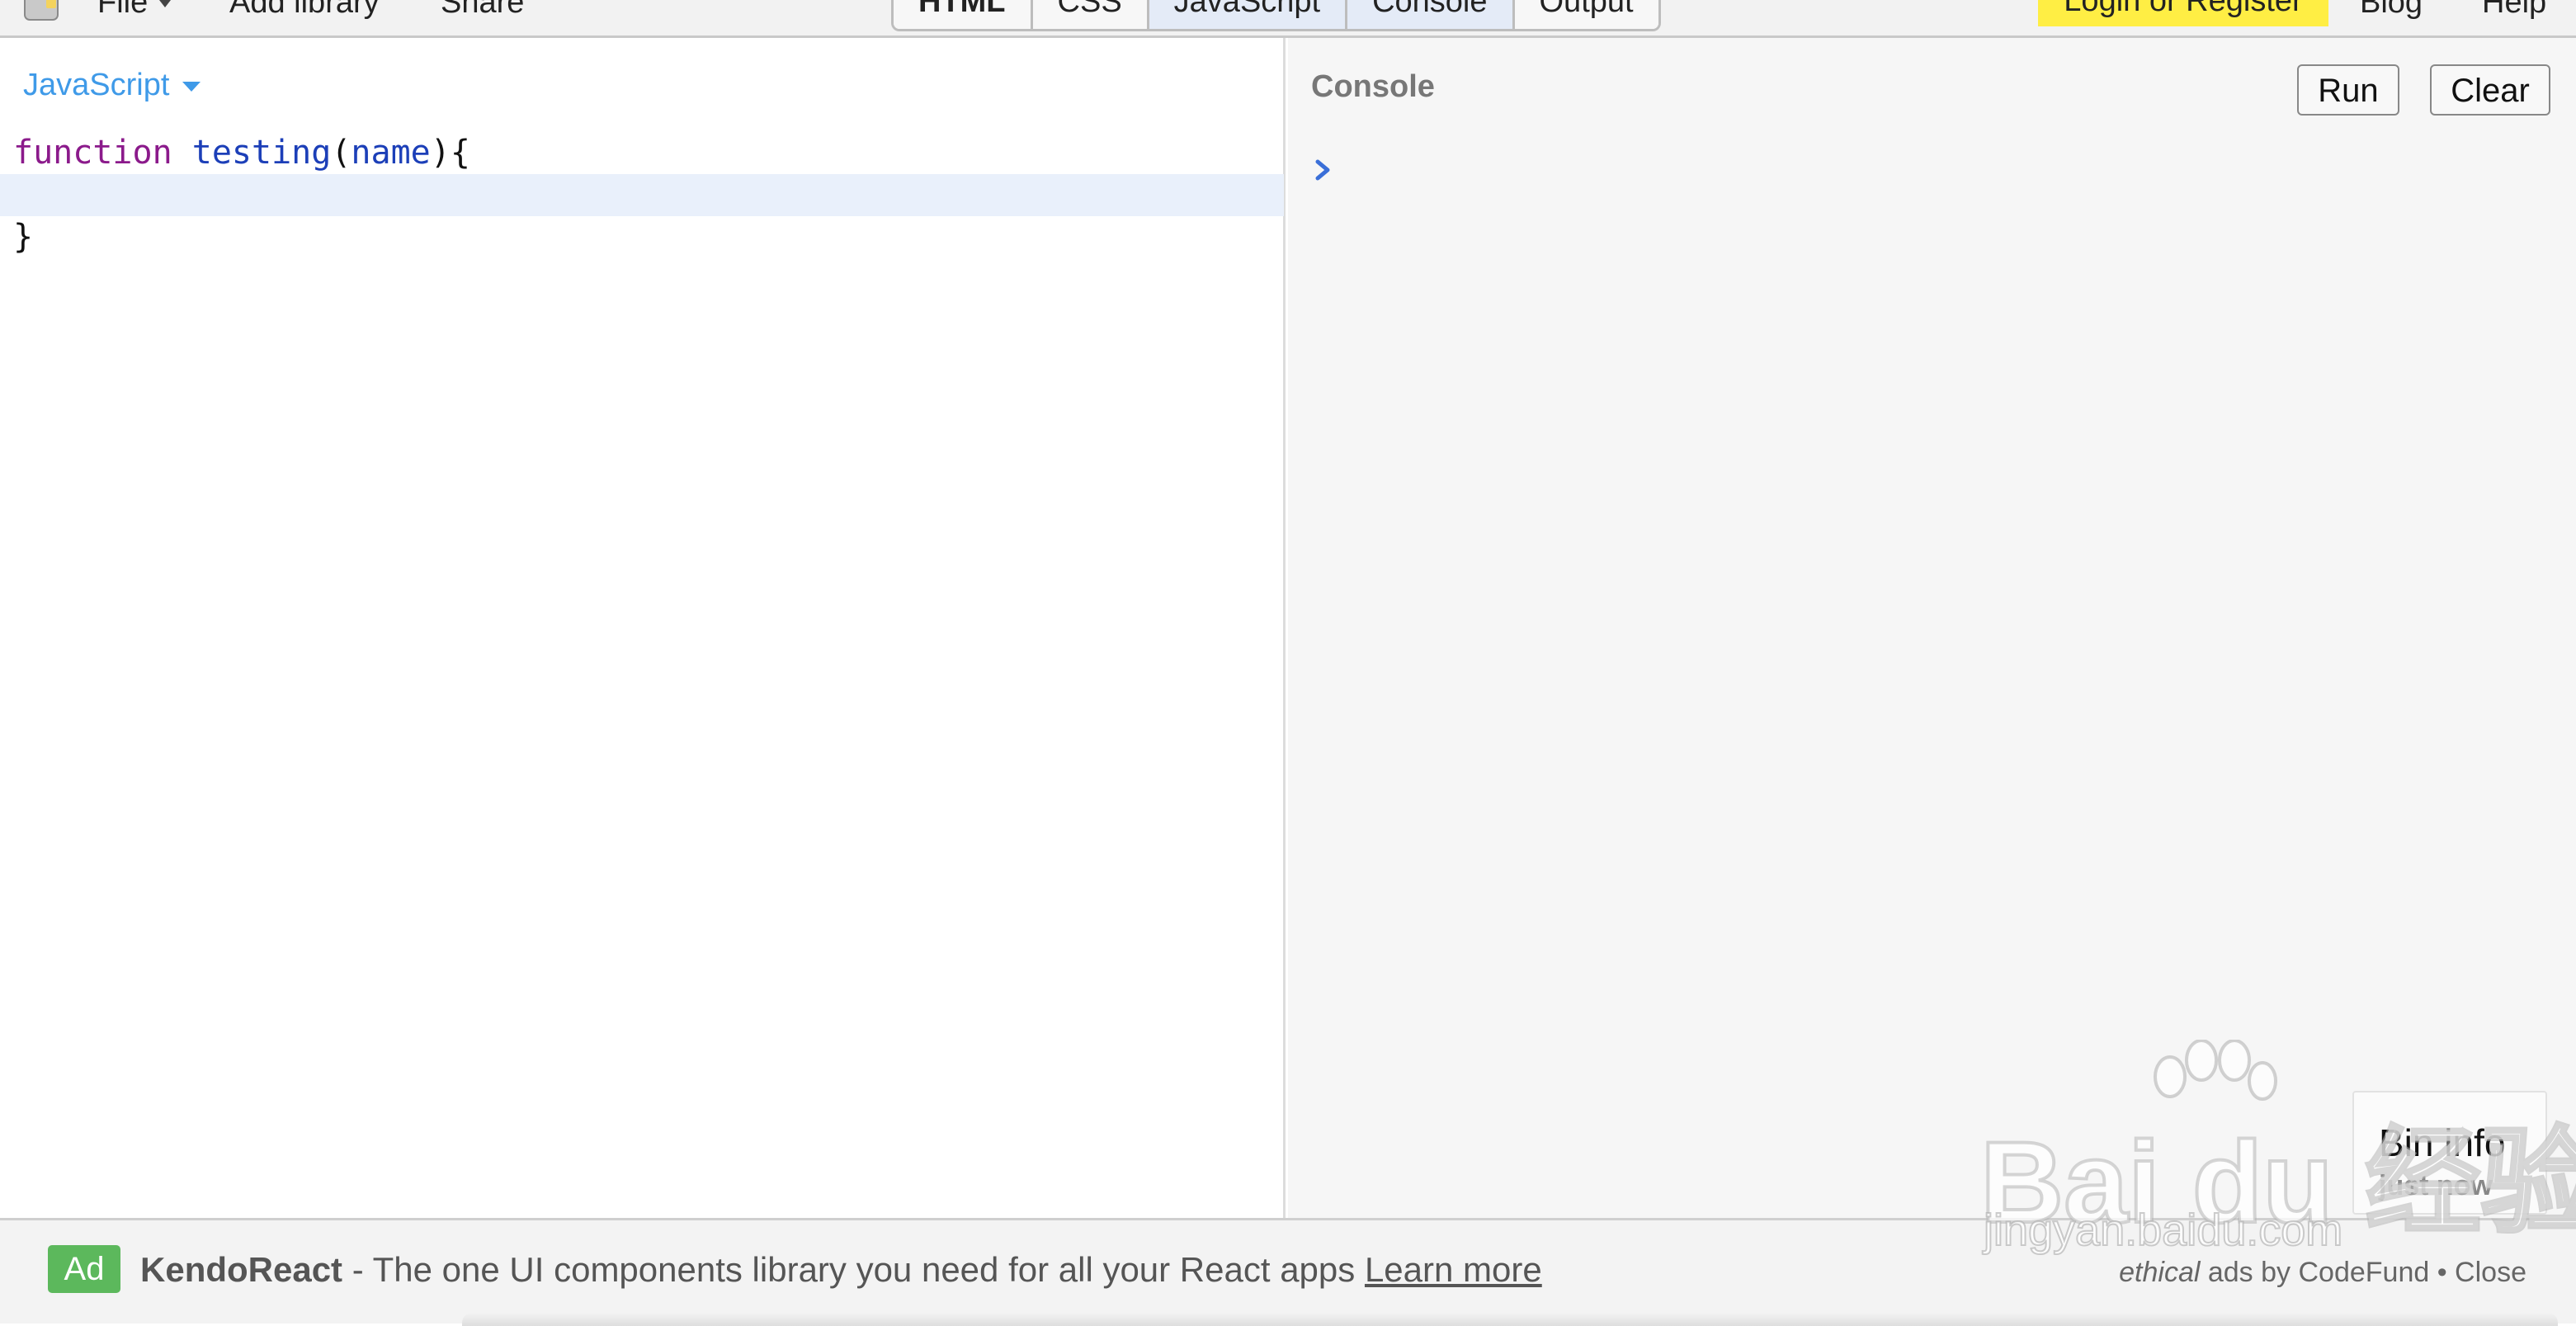 This screenshot has width=2576, height=1326. What do you see at coordinates (341, 153) in the screenshot?
I see `code-punctuation: (` at bounding box center [341, 153].